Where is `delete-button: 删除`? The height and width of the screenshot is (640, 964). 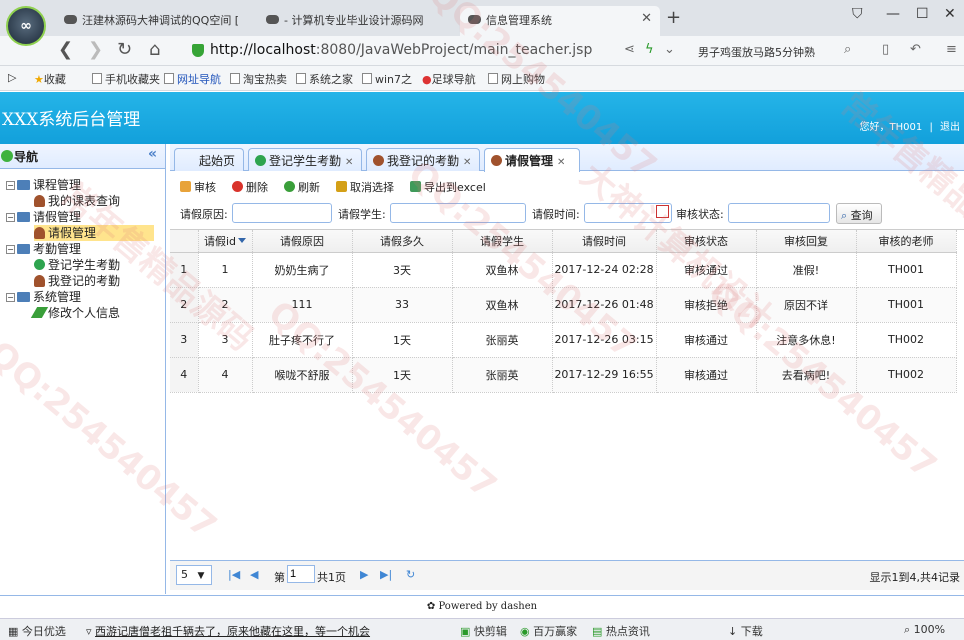
delete-button: 删除 is located at coordinates (250, 187).